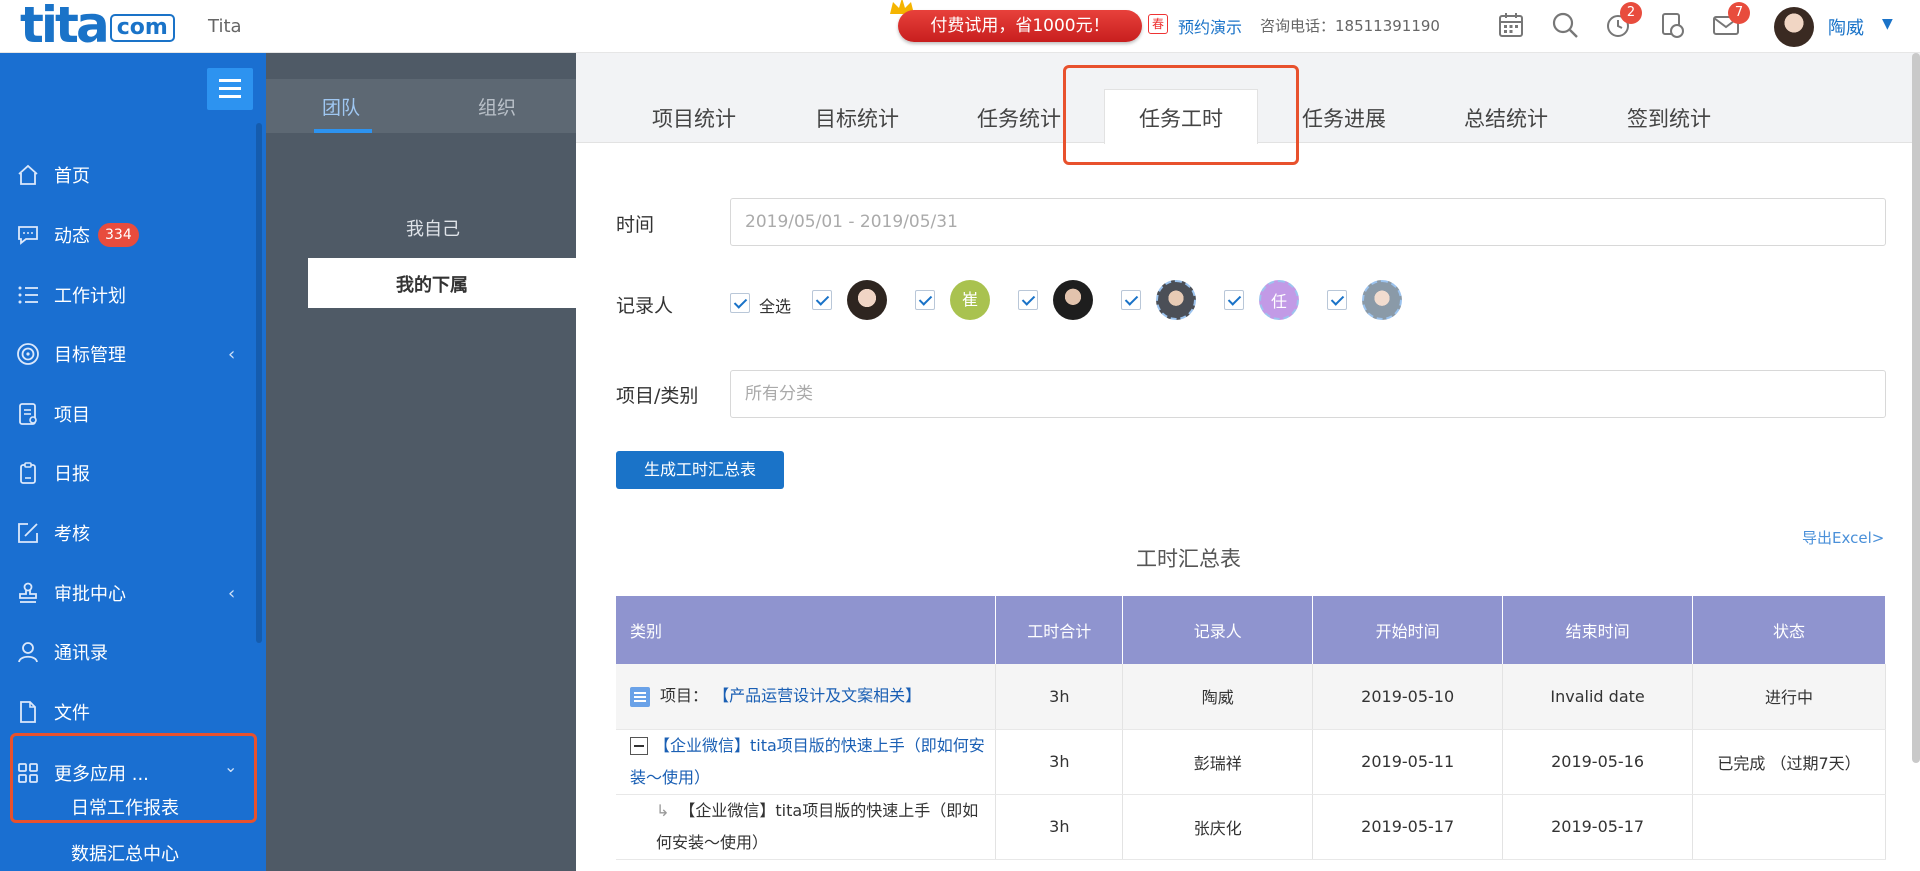 The width and height of the screenshot is (1920, 871). I want to click on end-date-cell: 2019-05-17, so click(1598, 827).